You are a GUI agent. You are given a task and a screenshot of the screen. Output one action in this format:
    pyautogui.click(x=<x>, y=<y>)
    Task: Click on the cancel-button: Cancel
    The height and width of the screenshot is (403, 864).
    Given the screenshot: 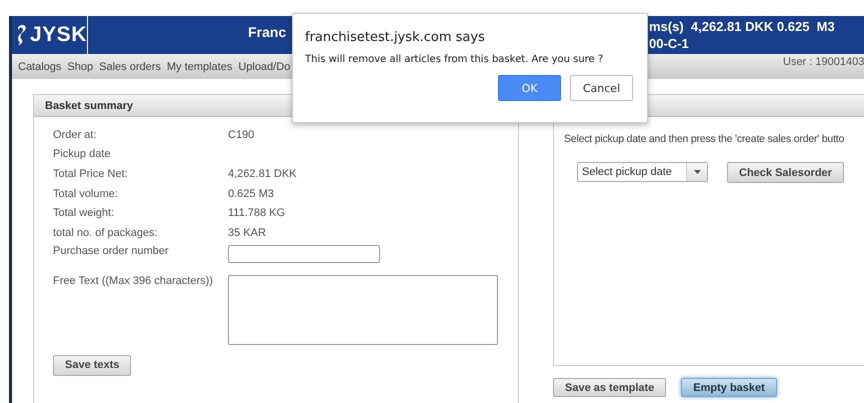 What is the action you would take?
    pyautogui.click(x=601, y=88)
    